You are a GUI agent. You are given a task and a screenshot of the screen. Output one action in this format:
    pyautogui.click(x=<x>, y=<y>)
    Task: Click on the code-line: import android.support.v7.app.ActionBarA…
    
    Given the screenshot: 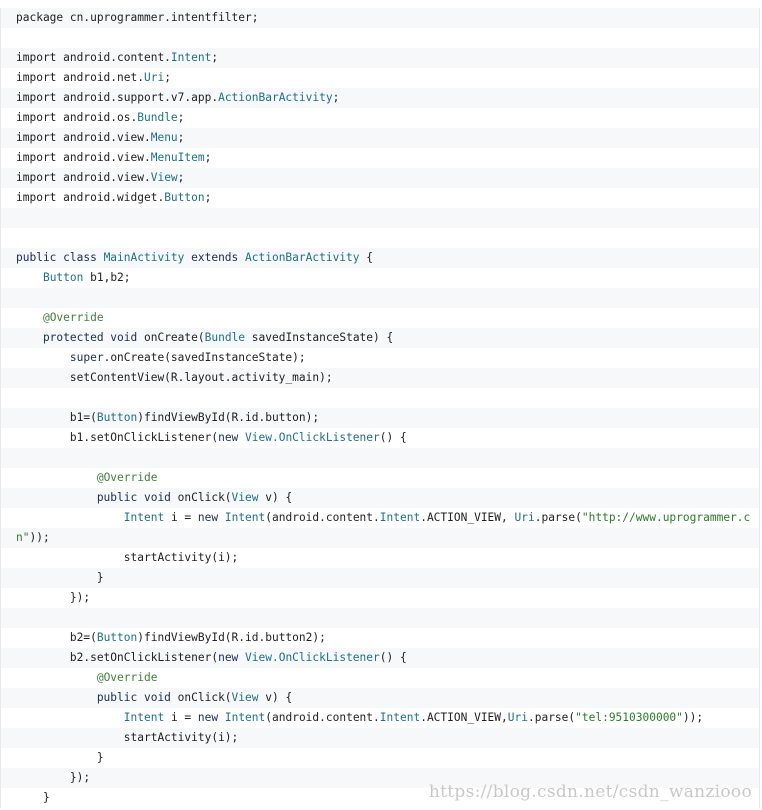 What is the action you would take?
    pyautogui.click(x=380, y=98)
    